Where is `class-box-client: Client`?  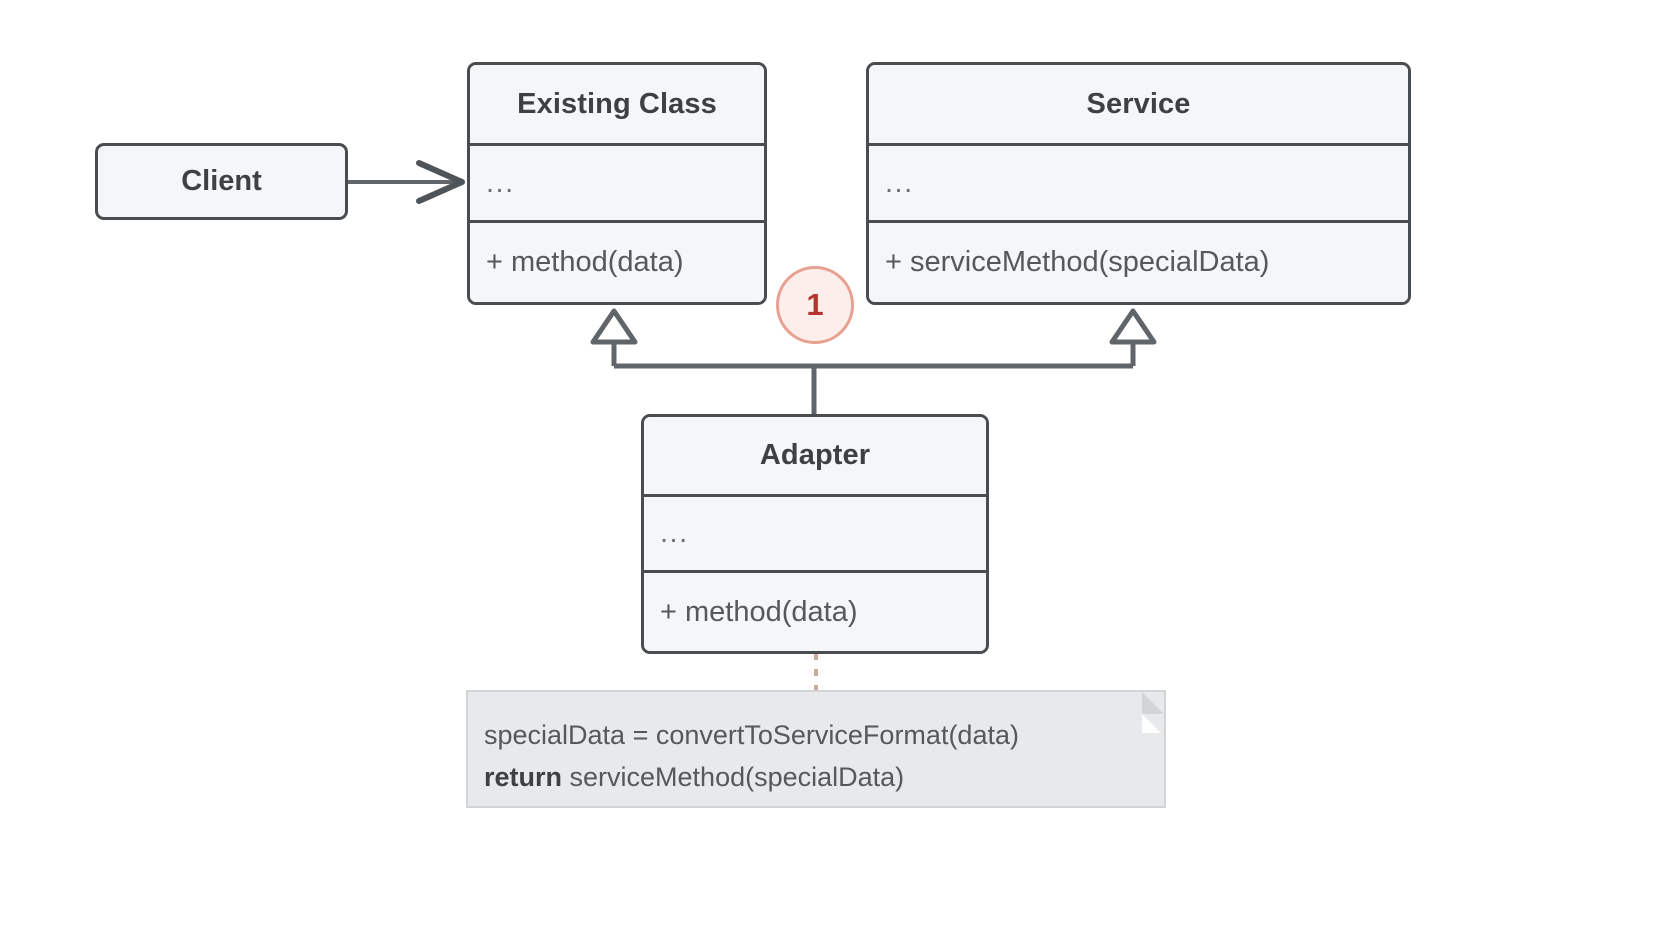
class-box-client: Client is located at coordinates (221, 181).